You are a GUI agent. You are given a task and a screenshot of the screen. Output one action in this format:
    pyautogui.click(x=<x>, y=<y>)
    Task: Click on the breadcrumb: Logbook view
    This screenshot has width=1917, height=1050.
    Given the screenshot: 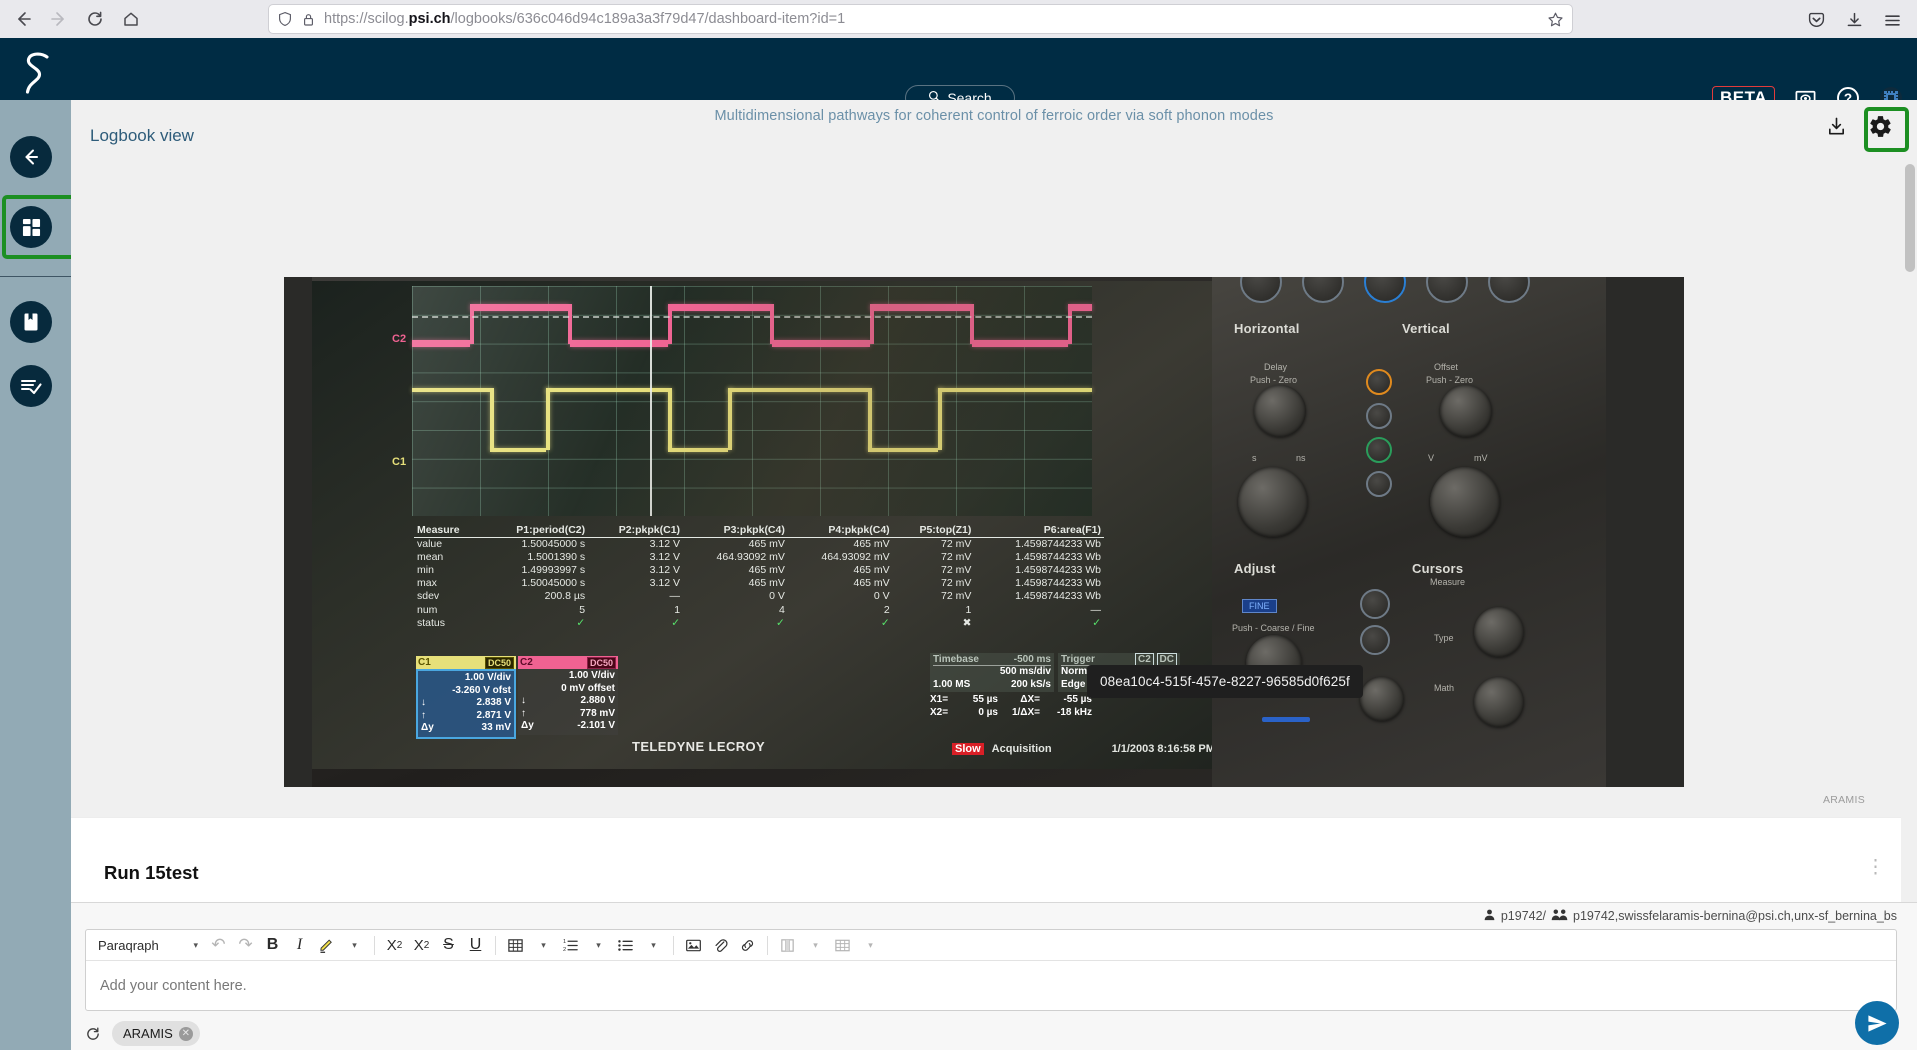 What is the action you would take?
    pyautogui.click(x=142, y=136)
    